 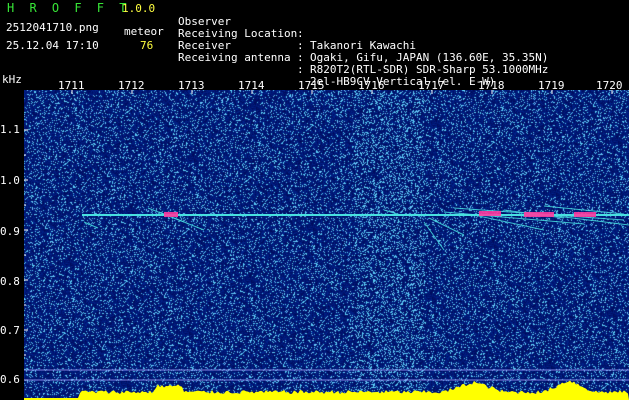 I want to click on x-tick-marks, so click(x=342, y=92).